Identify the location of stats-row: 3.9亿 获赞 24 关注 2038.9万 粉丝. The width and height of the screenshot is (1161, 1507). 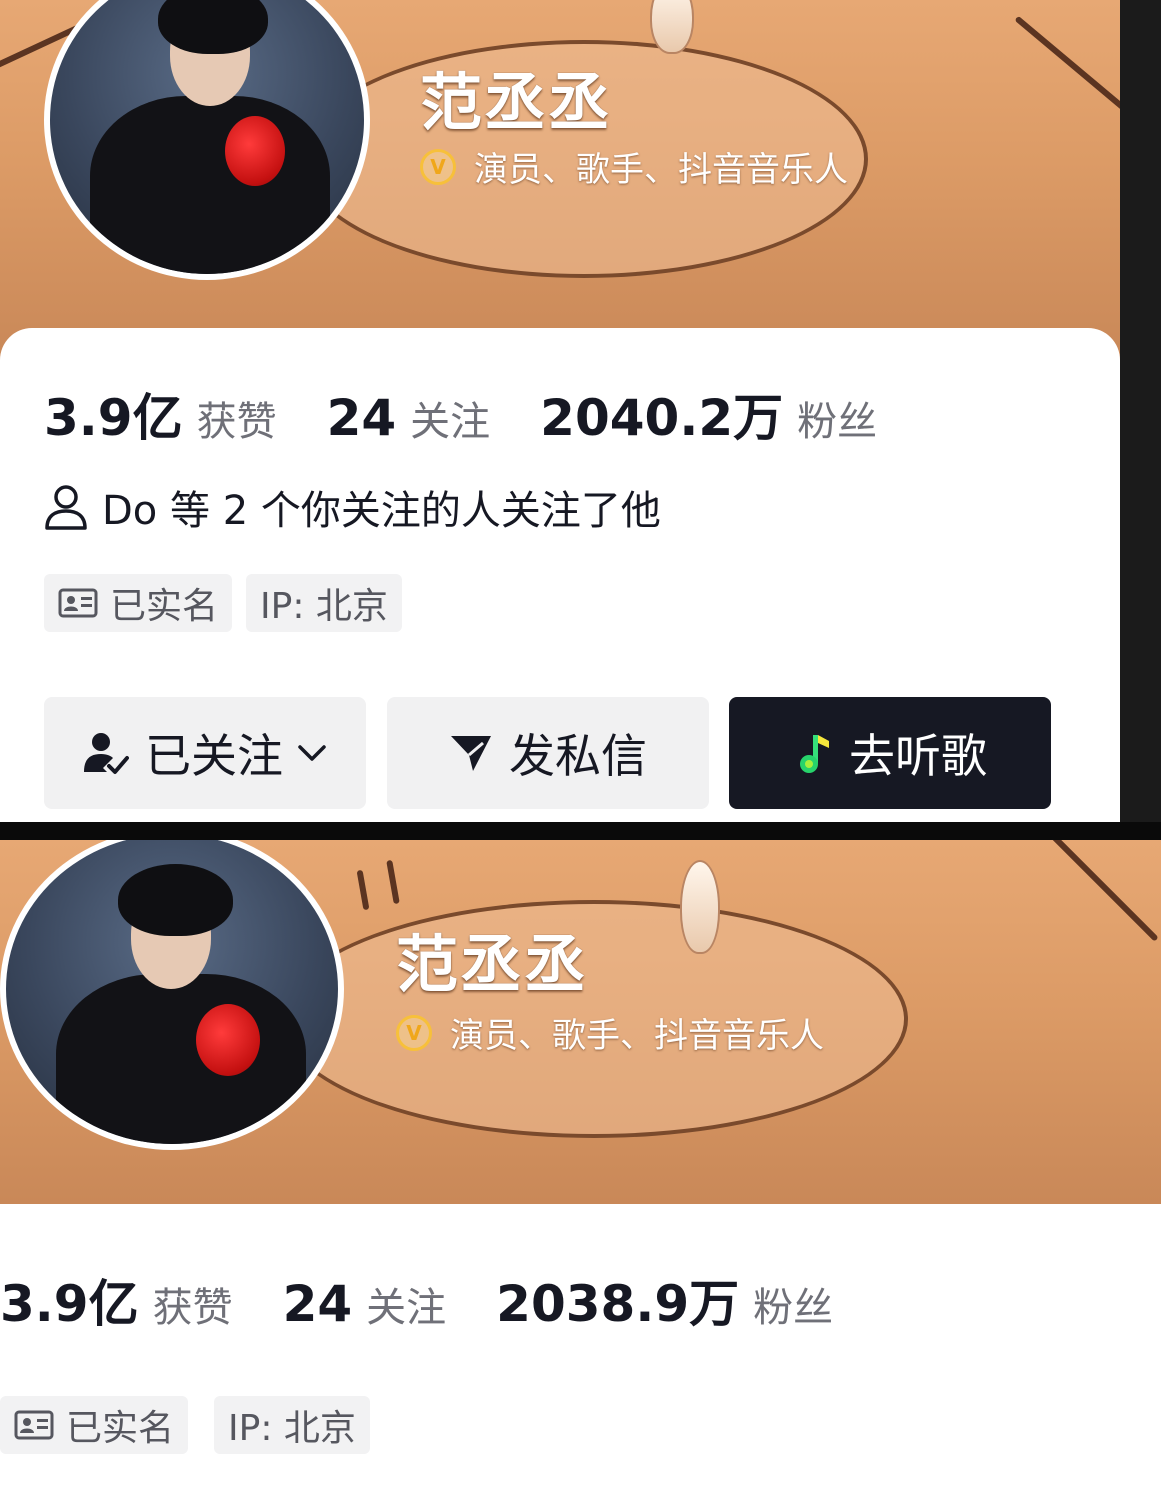
(441, 1300).